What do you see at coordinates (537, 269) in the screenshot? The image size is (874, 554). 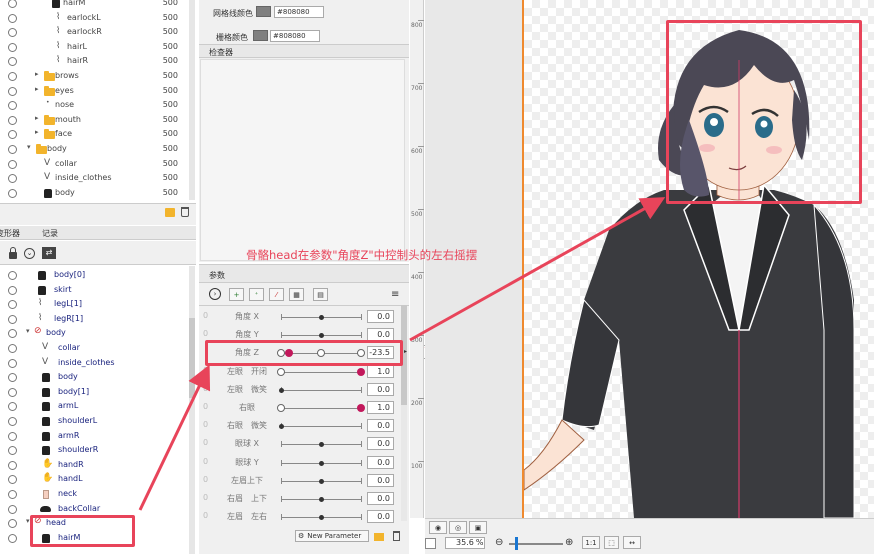 I see `arrow-anglez-to-canvas` at bounding box center [537, 269].